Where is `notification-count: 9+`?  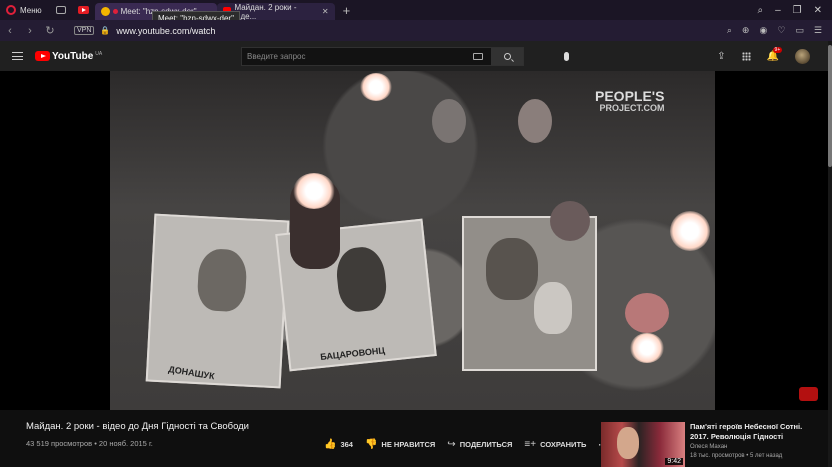 notification-count: 9+ is located at coordinates (777, 50).